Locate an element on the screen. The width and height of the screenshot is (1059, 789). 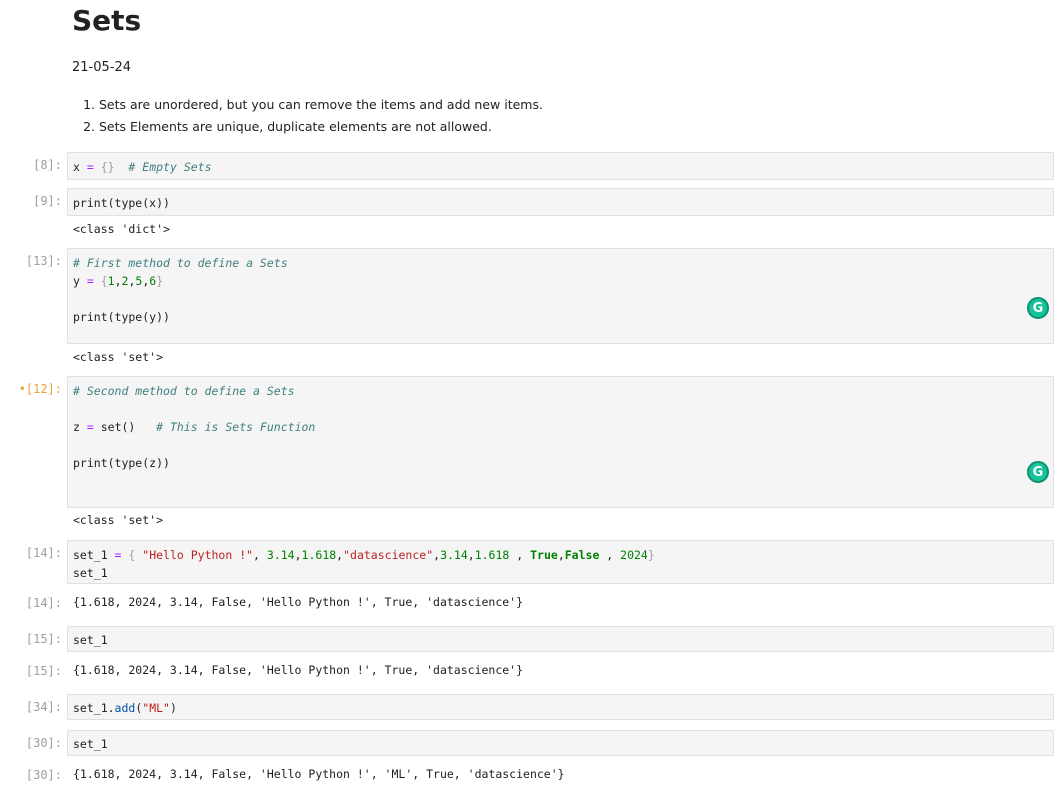
code-token: "datascience" is located at coordinates (388, 555).